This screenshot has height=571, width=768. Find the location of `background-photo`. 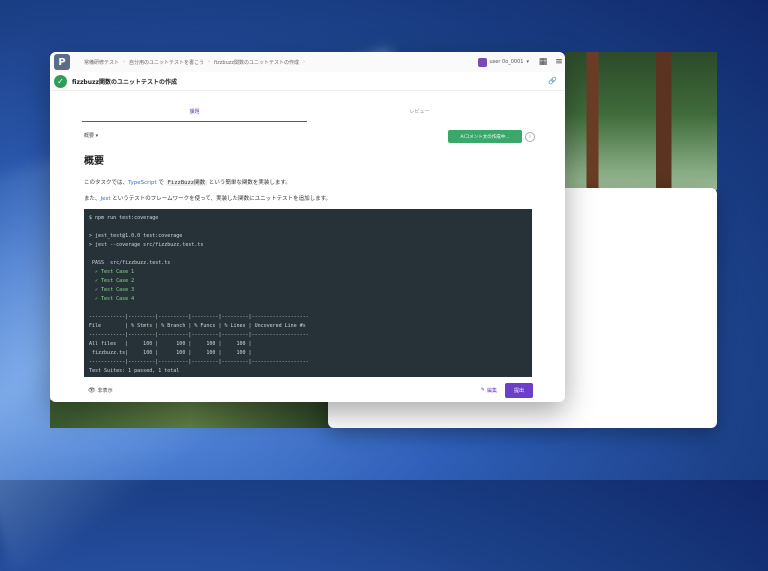

background-photo is located at coordinates (641, 121).